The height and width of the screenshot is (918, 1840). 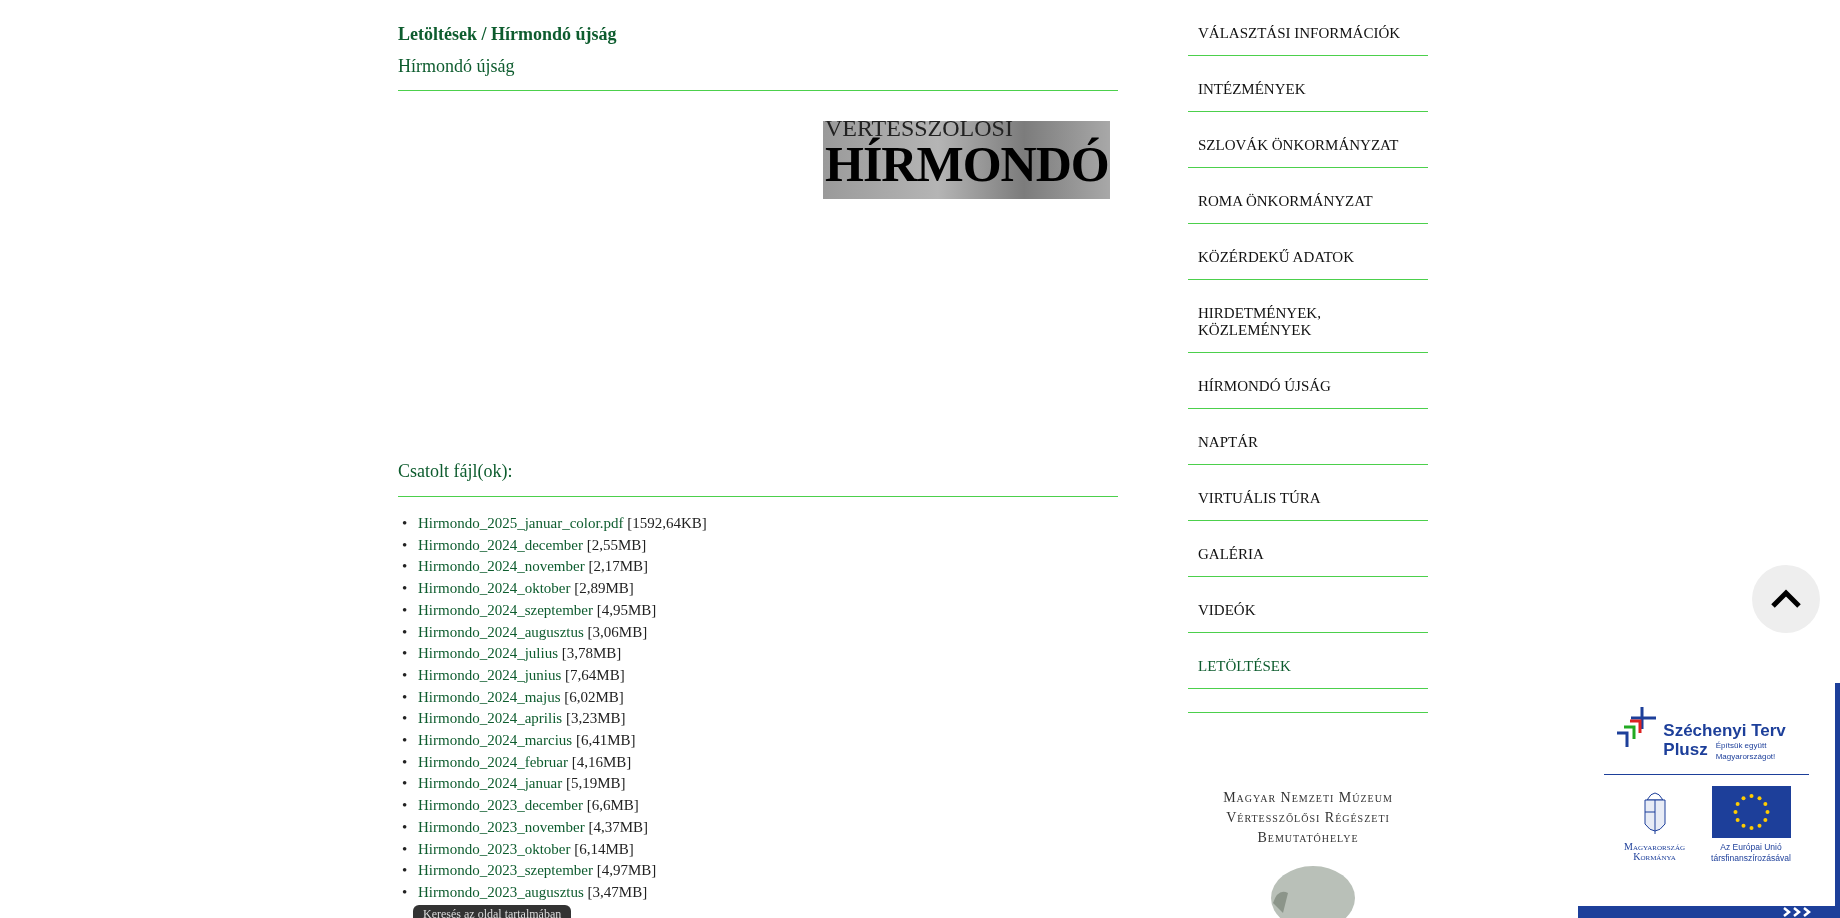 I want to click on museum-text: Magyar Nemzeti Múzeum, so click(x=1308, y=798).